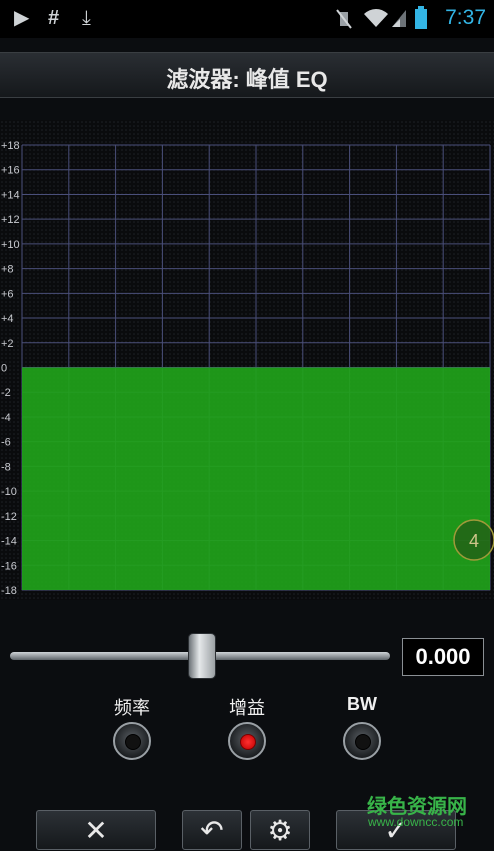 The height and width of the screenshot is (851, 494). What do you see at coordinates (443, 657) in the screenshot?
I see `gain-value-display: 0.000` at bounding box center [443, 657].